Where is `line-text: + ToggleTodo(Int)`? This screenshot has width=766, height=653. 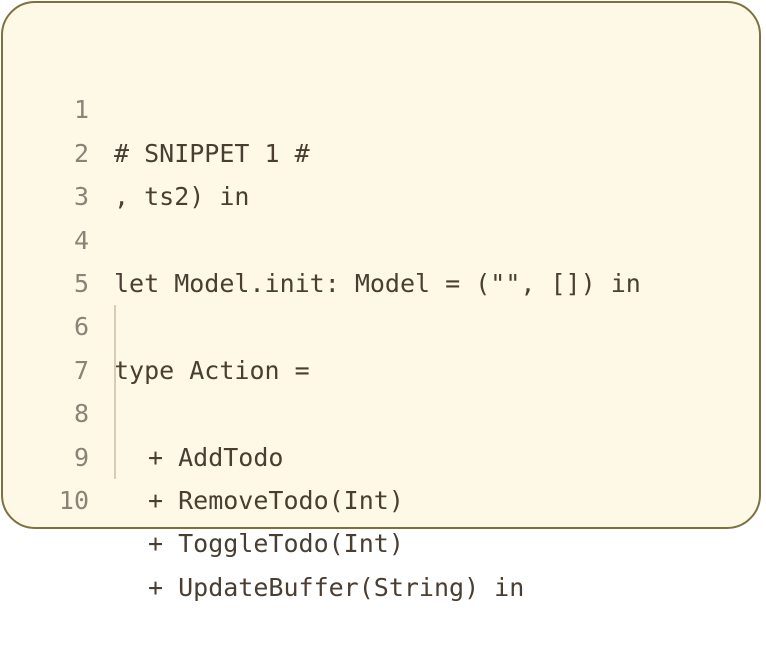
line-text: + ToggleTodo(Int) is located at coordinates (276, 544).